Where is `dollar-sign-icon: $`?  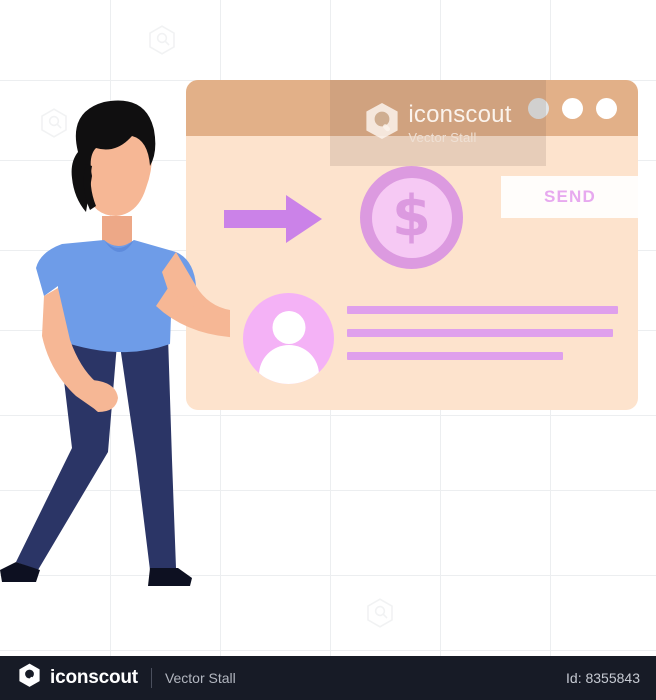 dollar-sign-icon: $ is located at coordinates (411, 216).